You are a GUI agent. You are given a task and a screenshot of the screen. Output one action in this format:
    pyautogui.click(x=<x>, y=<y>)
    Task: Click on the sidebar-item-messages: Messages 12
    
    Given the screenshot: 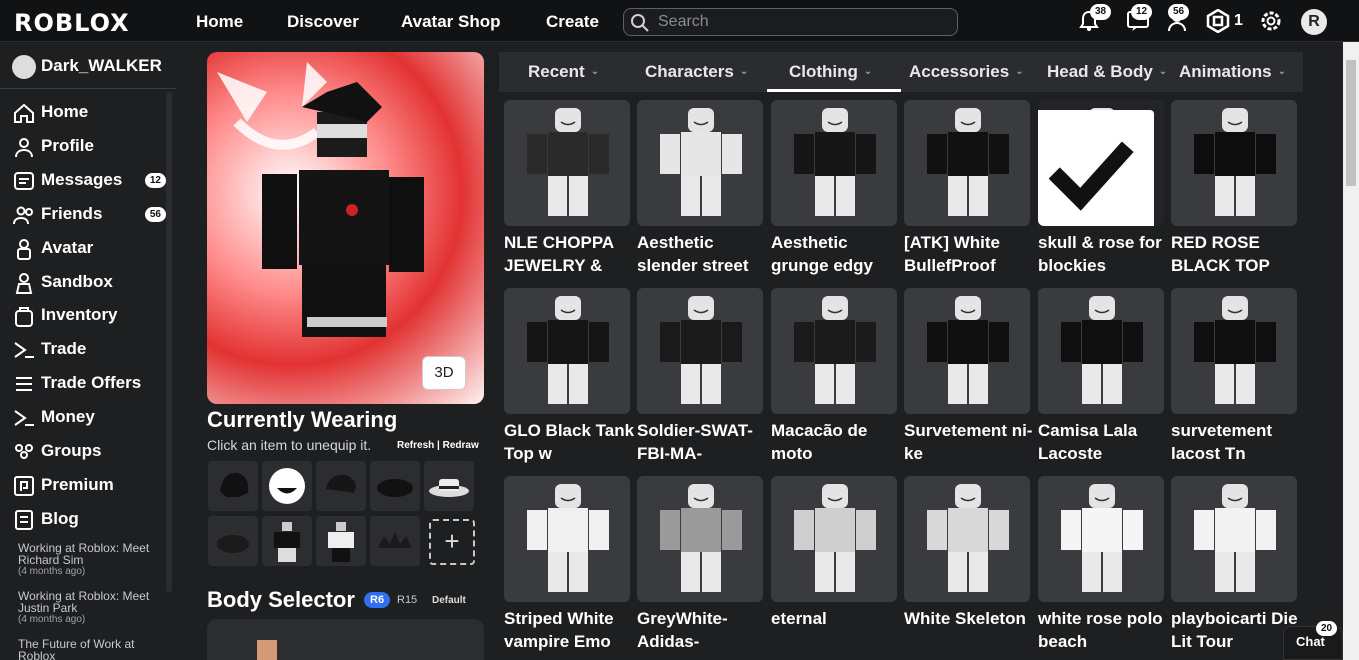 What is the action you would take?
    pyautogui.click(x=90, y=181)
    